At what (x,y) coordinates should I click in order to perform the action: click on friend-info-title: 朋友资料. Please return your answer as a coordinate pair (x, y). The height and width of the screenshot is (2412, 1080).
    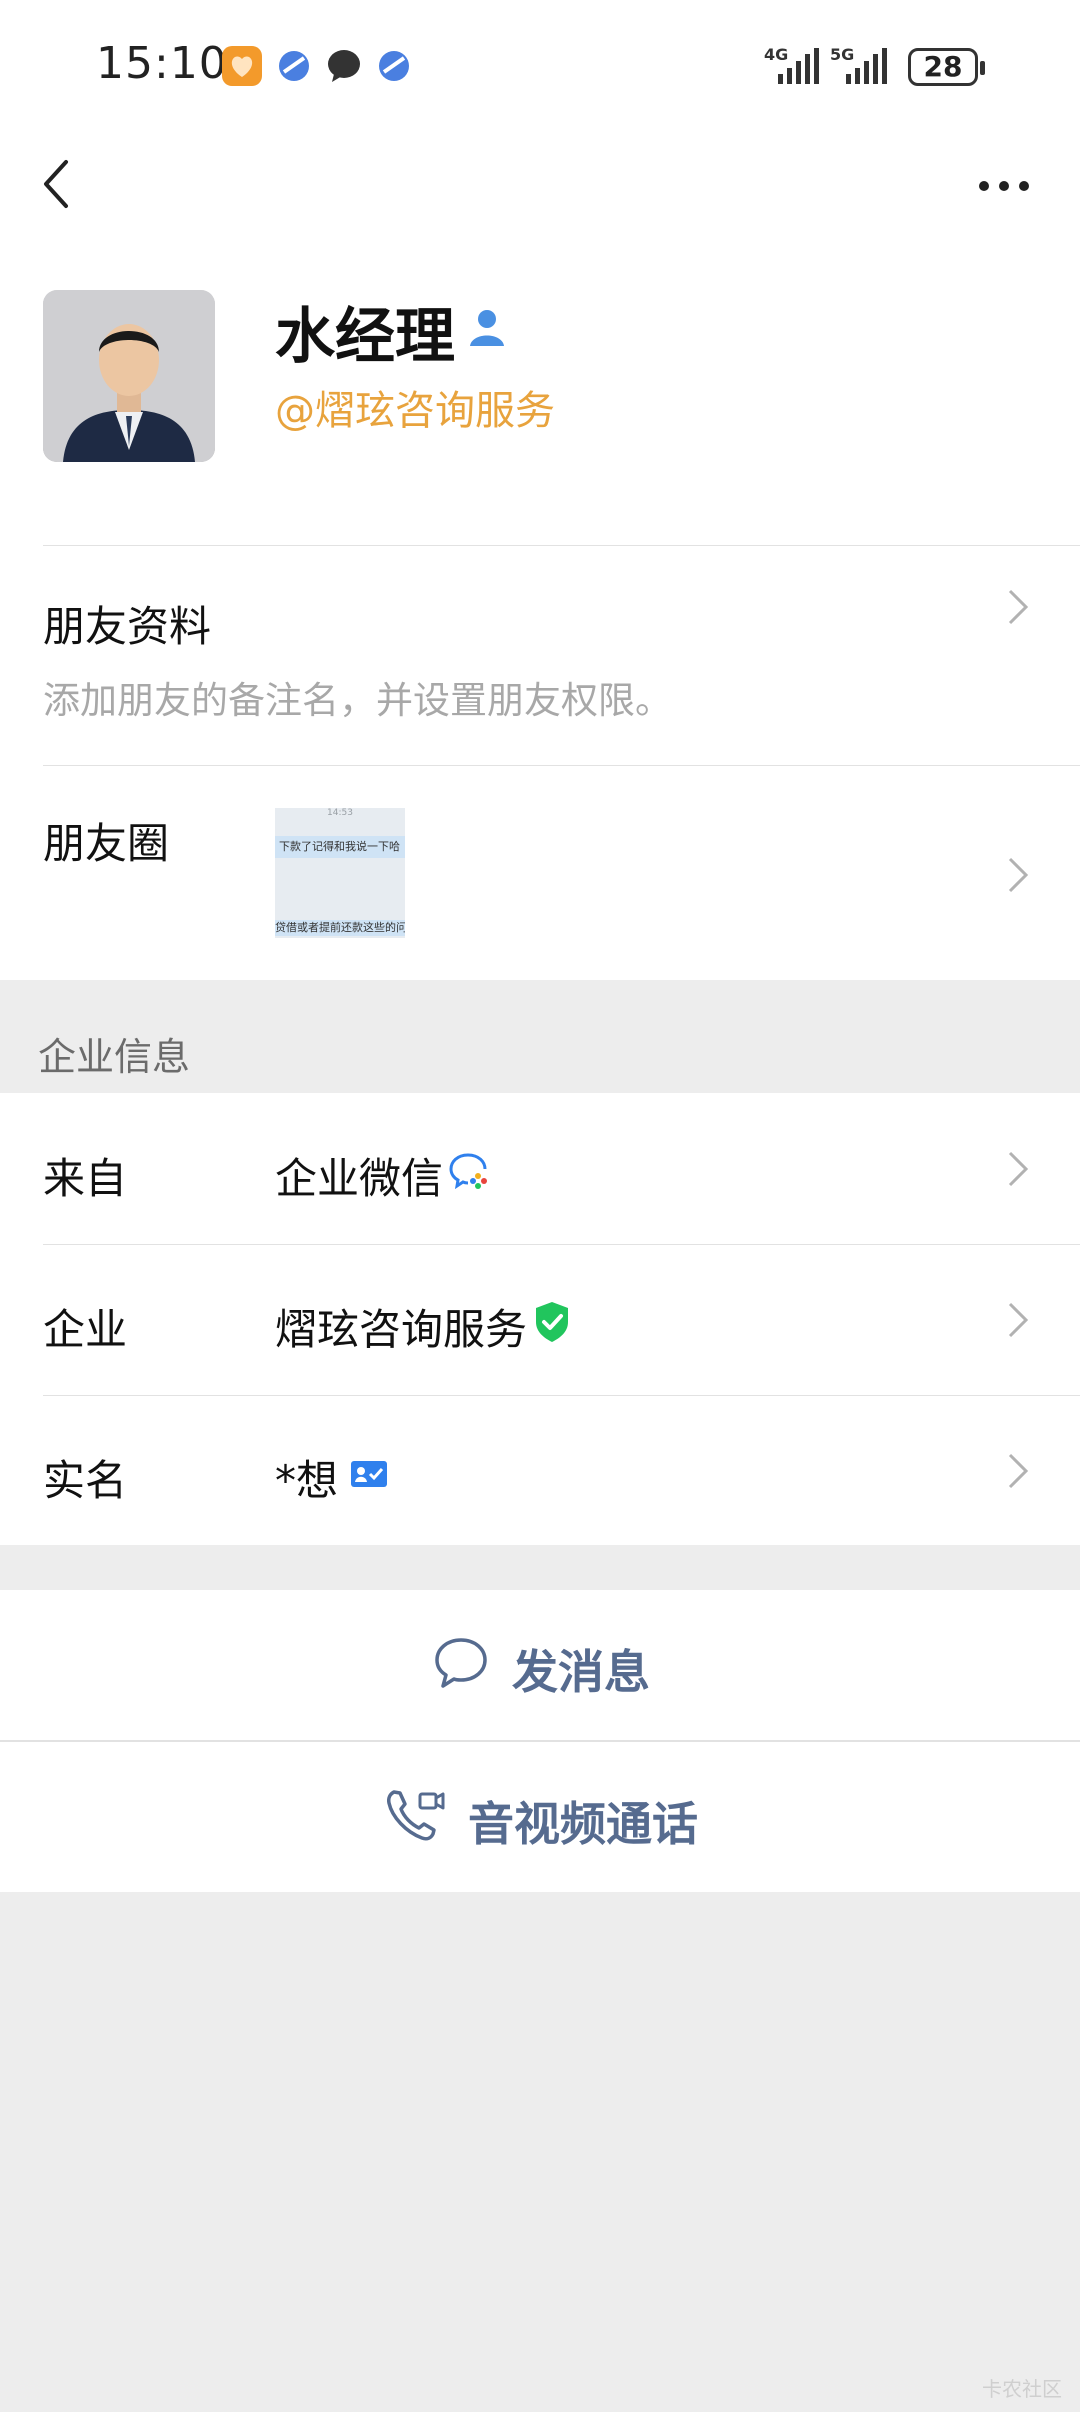
    Looking at the image, I should click on (127, 626).